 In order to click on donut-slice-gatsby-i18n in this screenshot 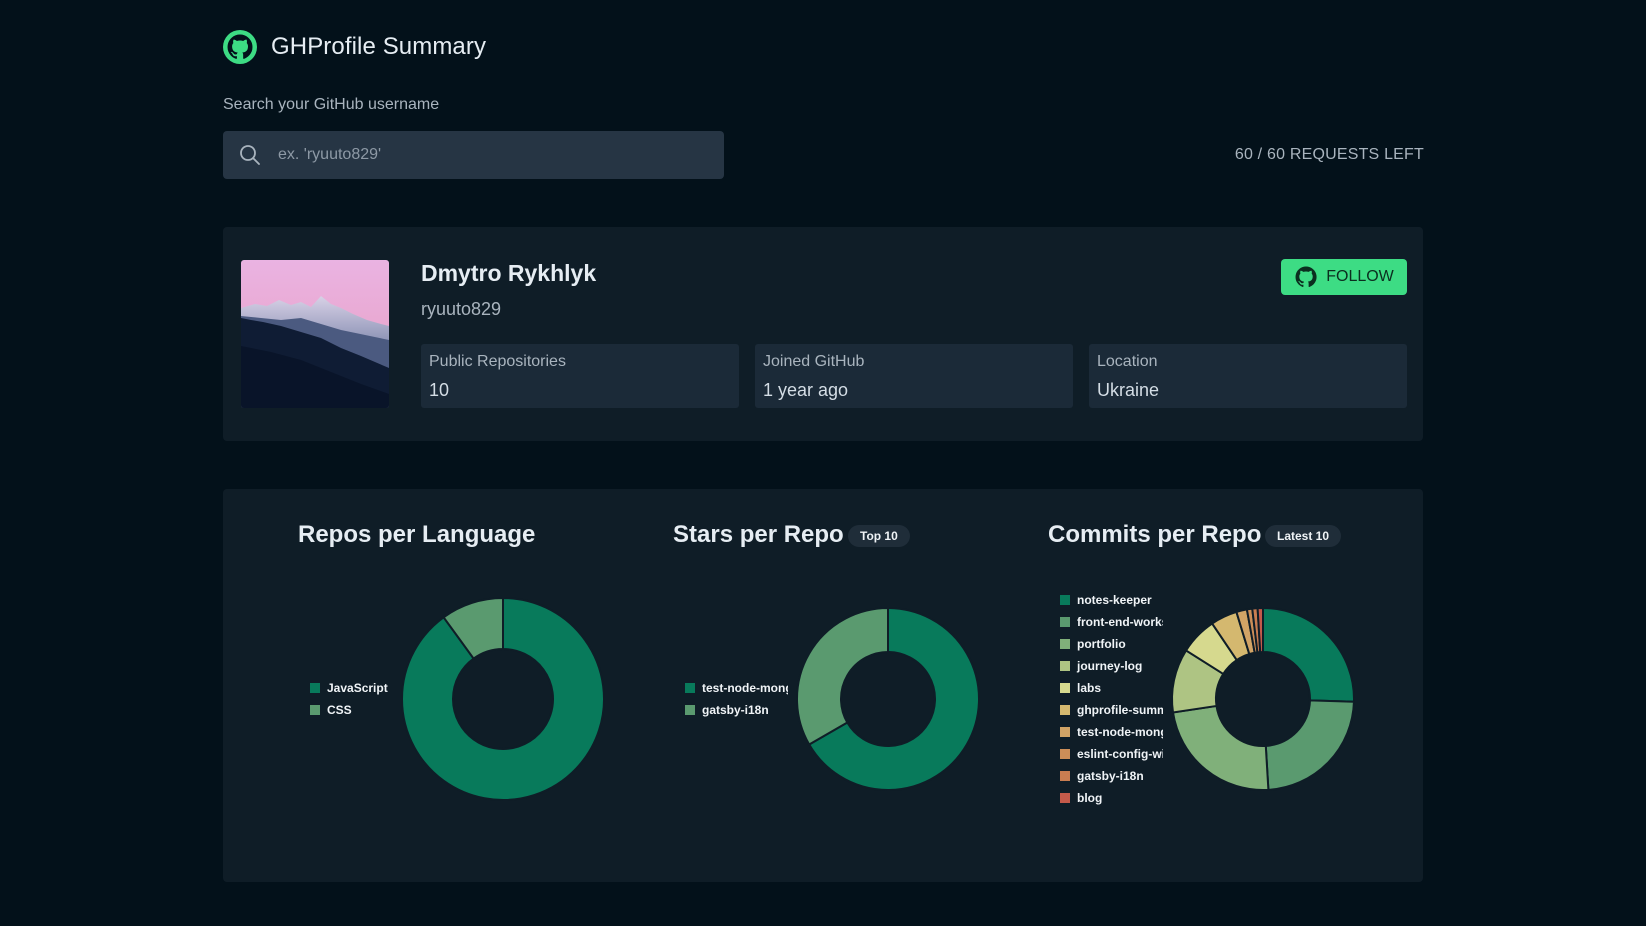, I will do `click(842, 676)`.